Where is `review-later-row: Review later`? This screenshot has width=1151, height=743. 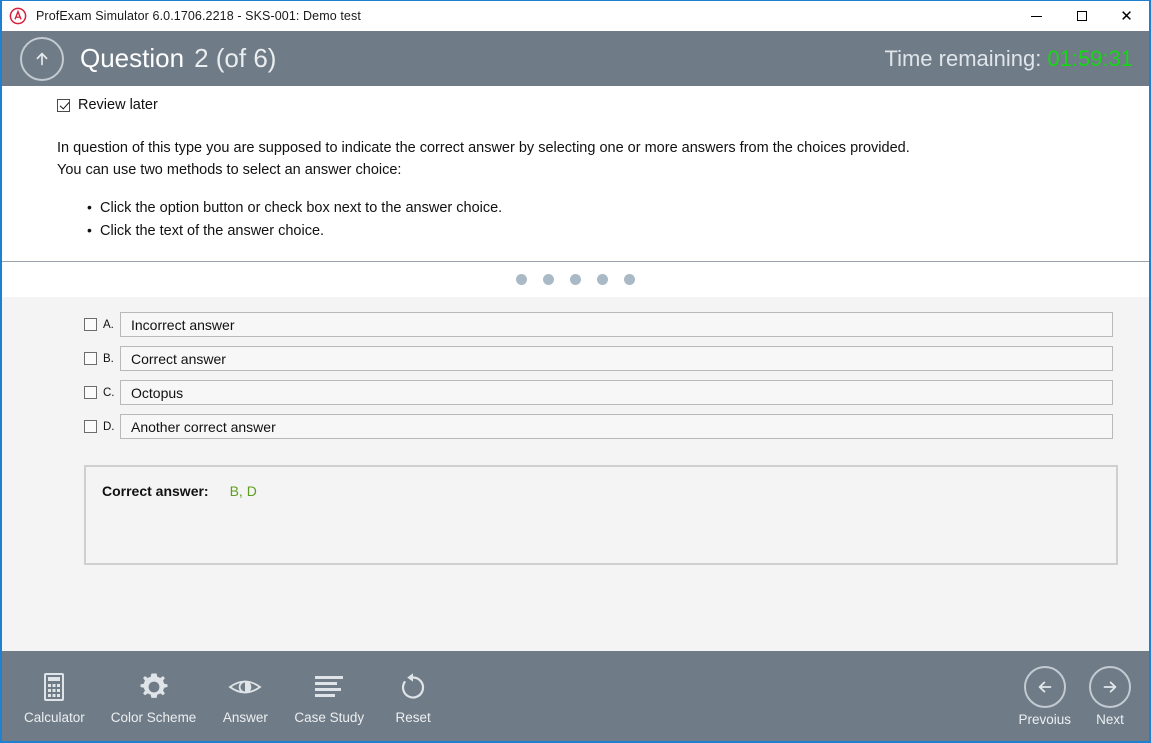
review-later-row: Review later is located at coordinates (593, 105).